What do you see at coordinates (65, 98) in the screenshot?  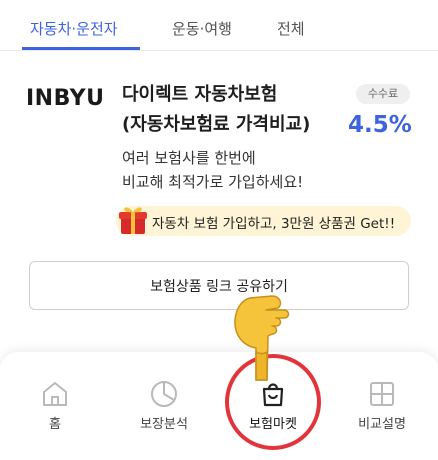 I see `insurer-logo: INBYU` at bounding box center [65, 98].